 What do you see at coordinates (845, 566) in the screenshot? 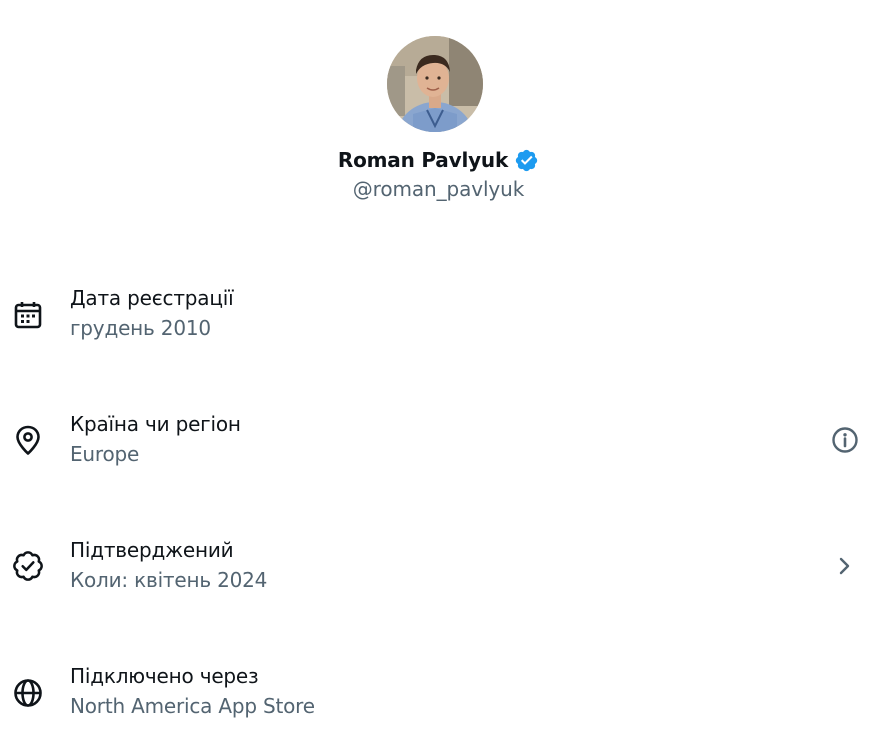
I see `chevron-right-icon` at bounding box center [845, 566].